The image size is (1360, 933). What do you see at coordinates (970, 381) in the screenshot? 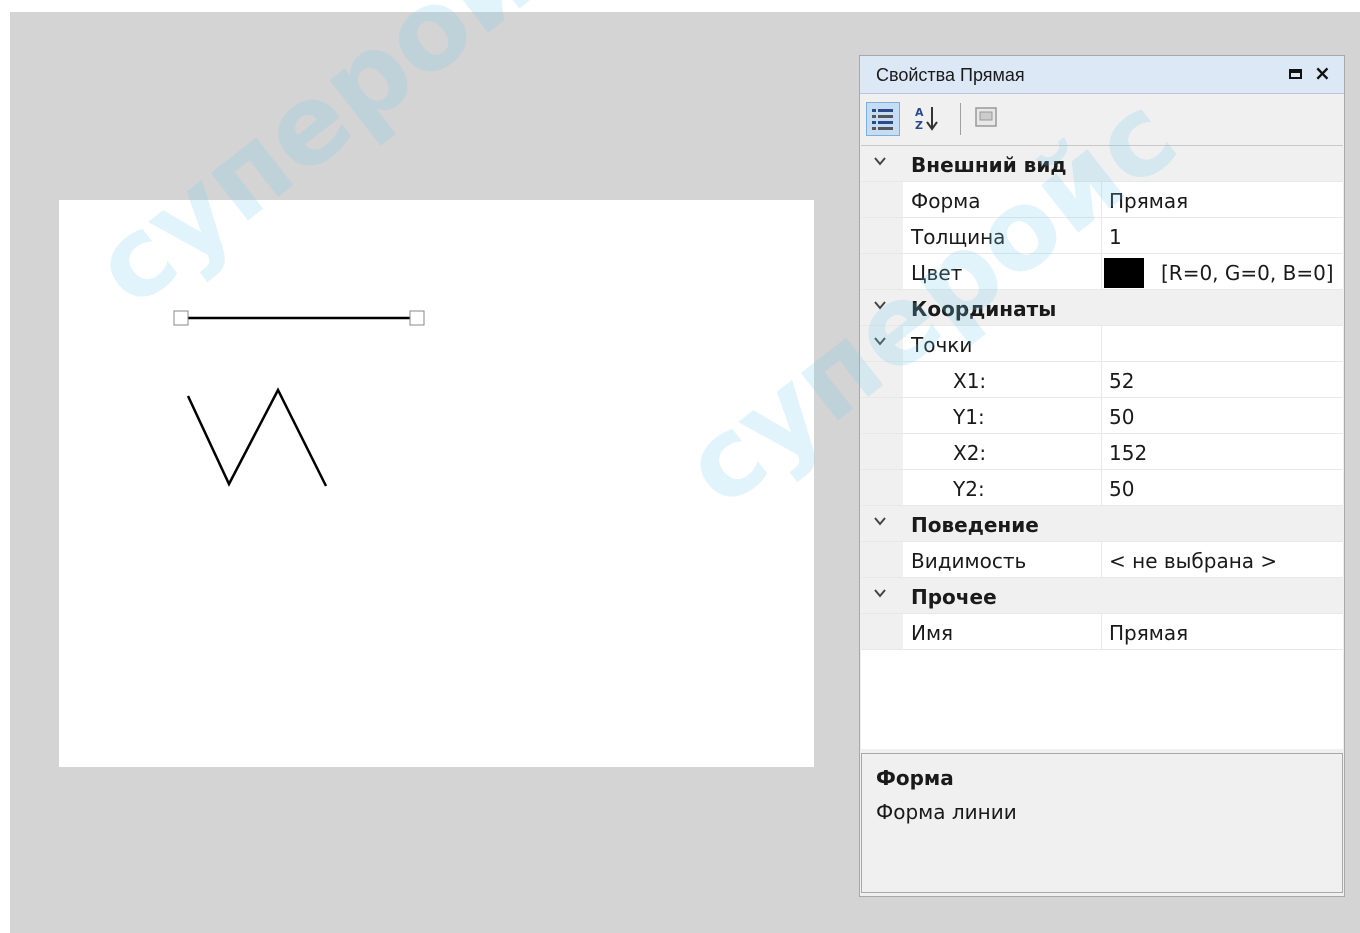
I see `property-name: X1:` at bounding box center [970, 381].